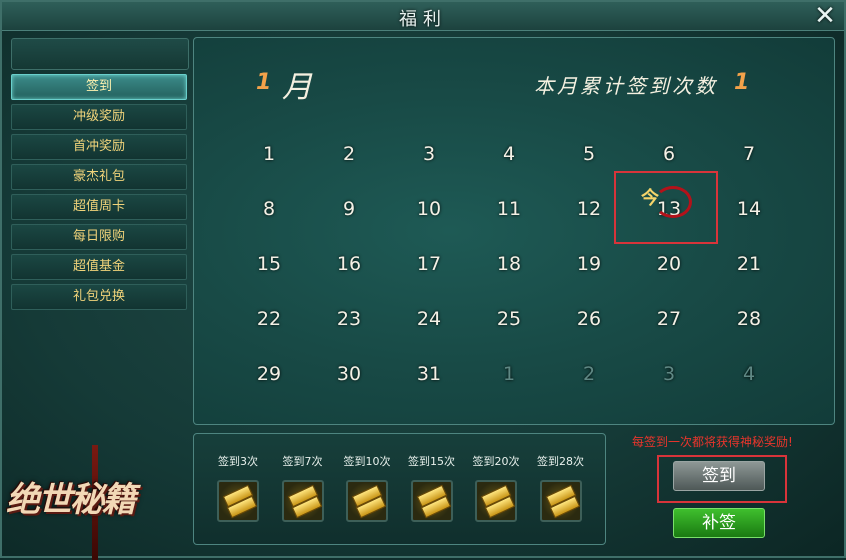  Describe the element at coordinates (99, 237) in the screenshot. I see `sidebar-item-daily-limit: 每日限购` at that location.